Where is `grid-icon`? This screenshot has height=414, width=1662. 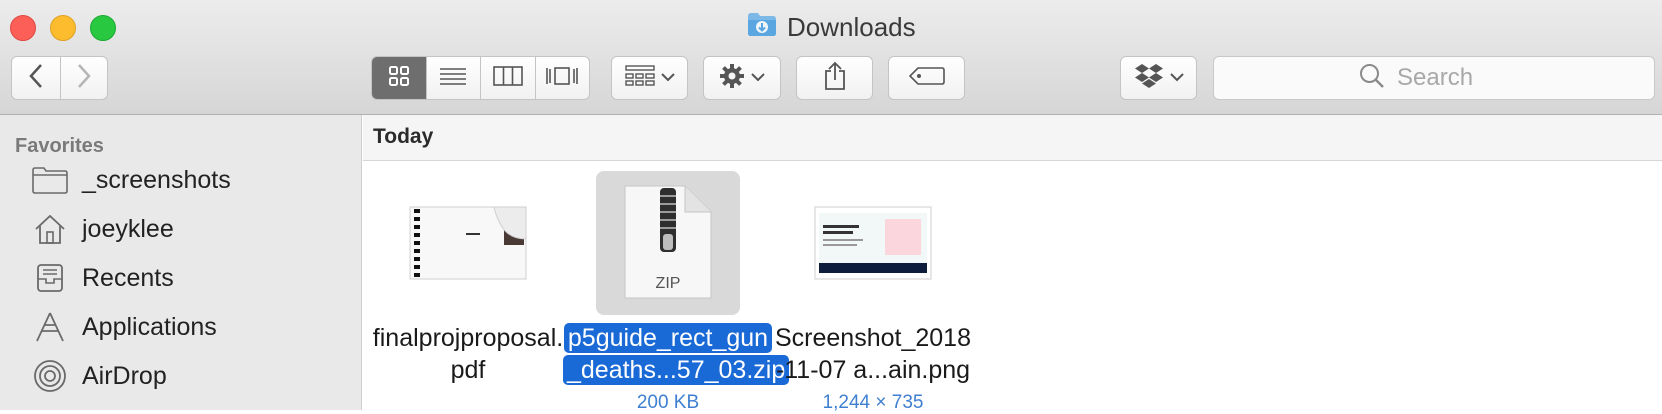
grid-icon is located at coordinates (398, 78).